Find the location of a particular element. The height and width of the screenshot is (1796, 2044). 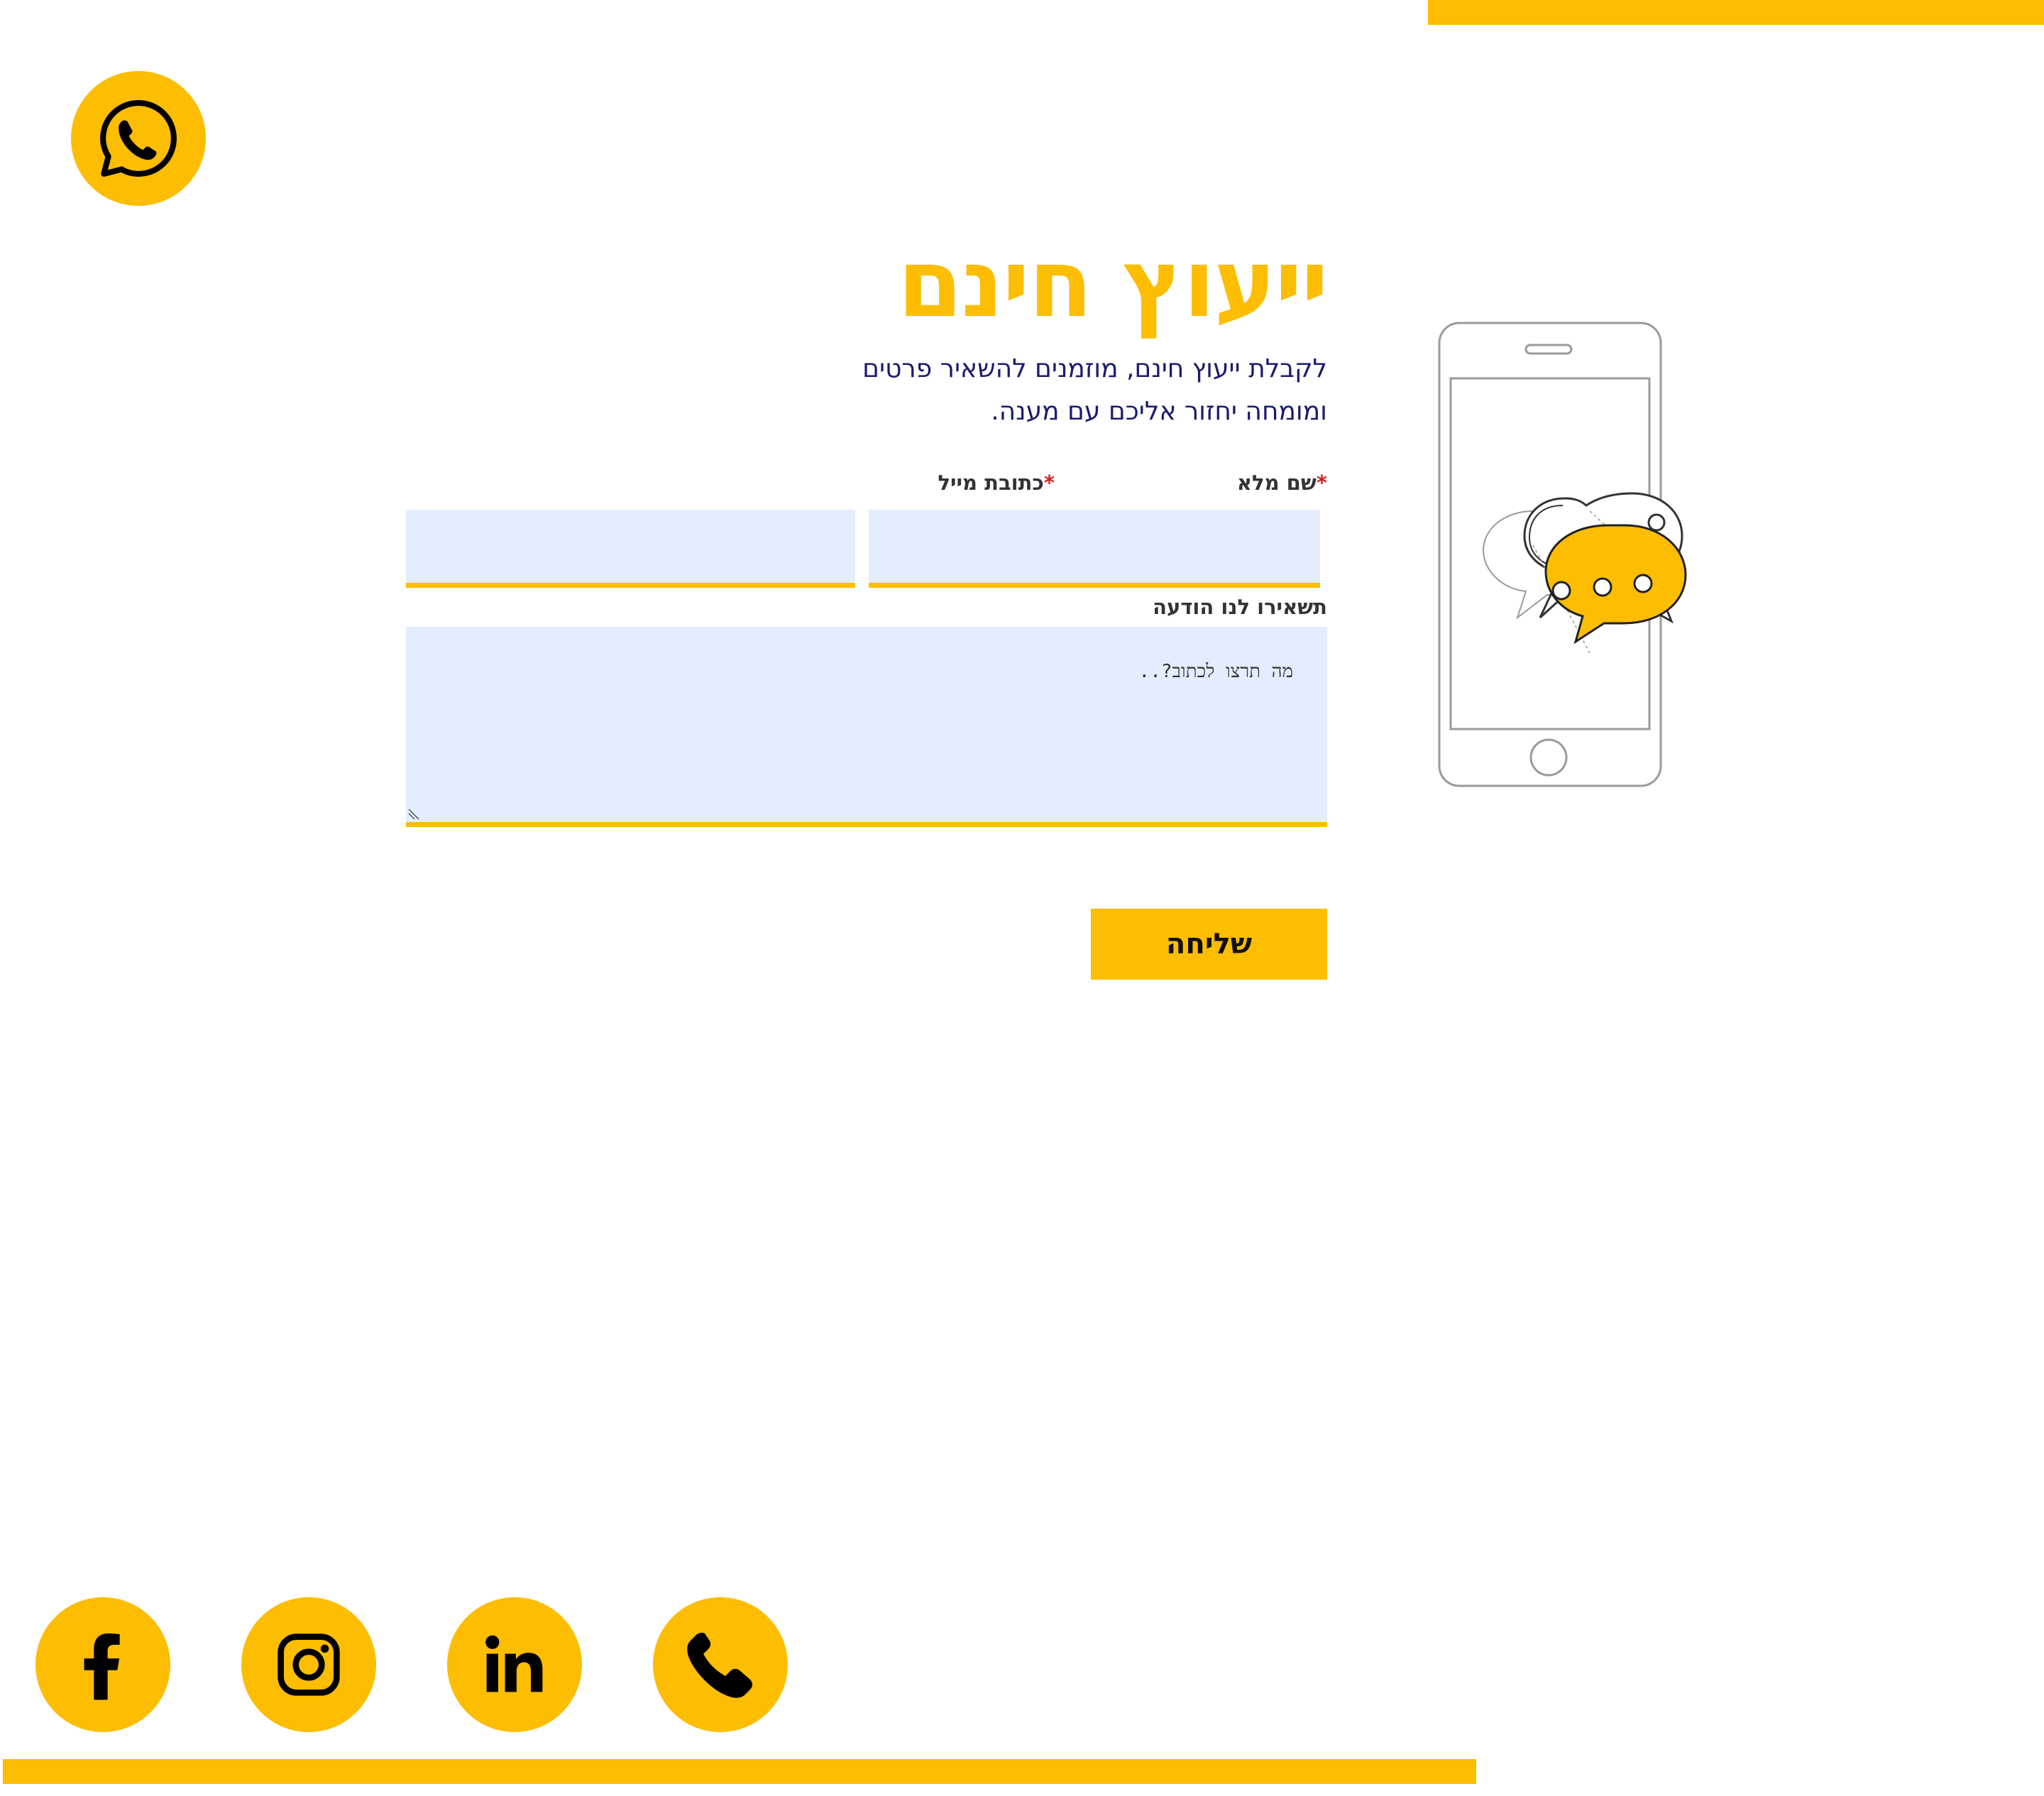

message-textarea is located at coordinates (866, 727).